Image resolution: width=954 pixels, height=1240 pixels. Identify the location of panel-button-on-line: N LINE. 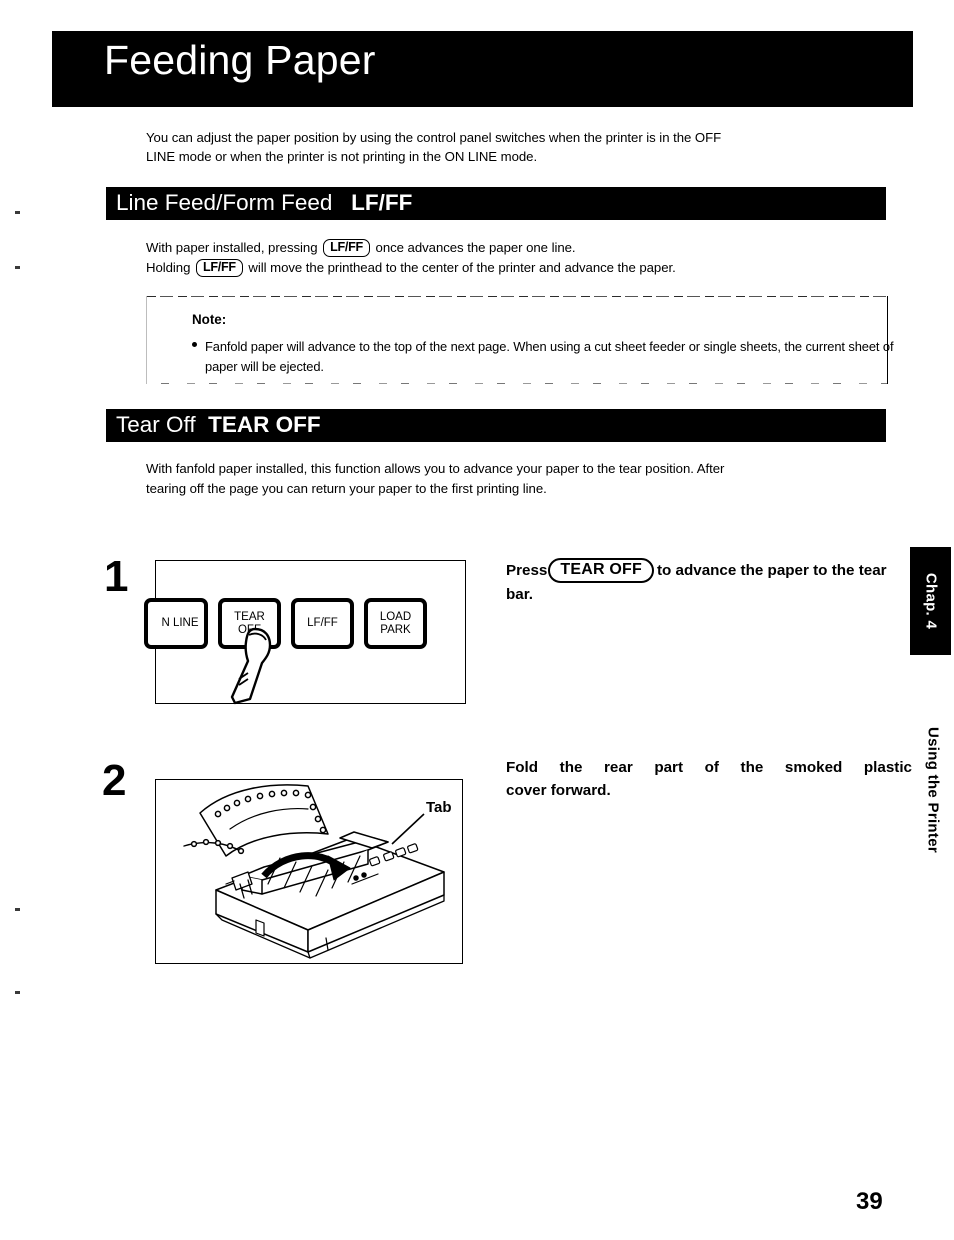
(176, 623).